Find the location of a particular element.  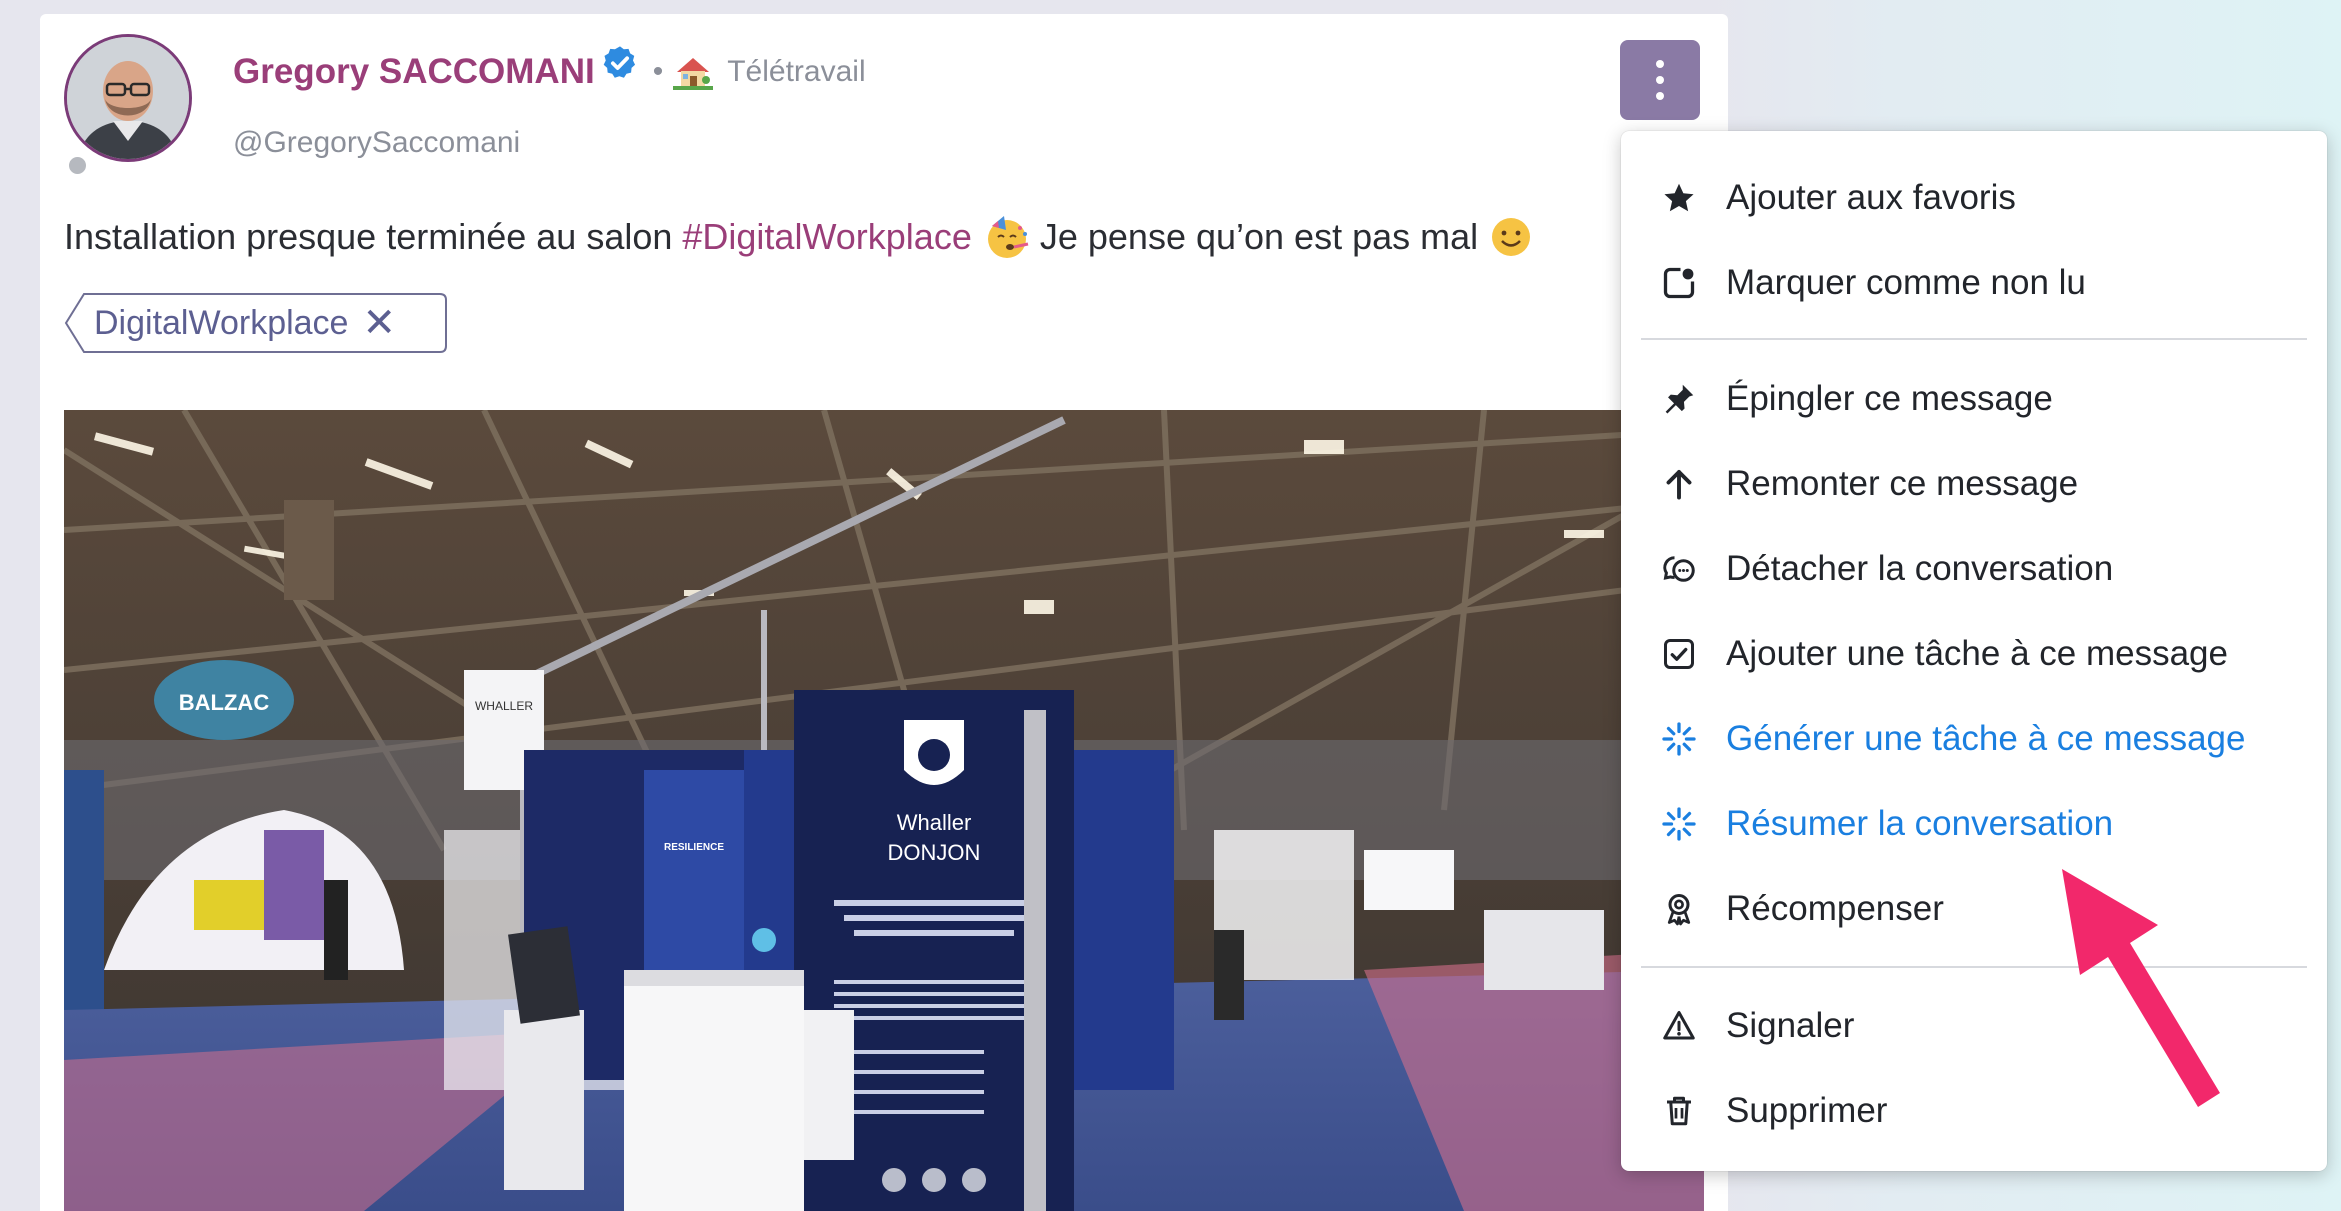

whaller-banner-text: Whaller is located at coordinates (934, 822).